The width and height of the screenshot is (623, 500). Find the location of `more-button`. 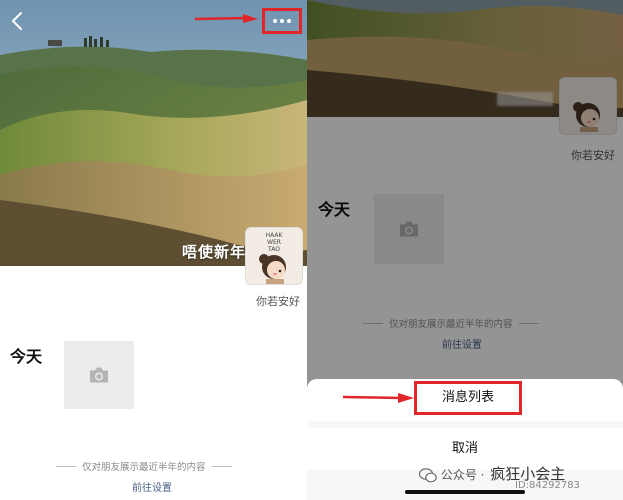

more-button is located at coordinates (282, 21).